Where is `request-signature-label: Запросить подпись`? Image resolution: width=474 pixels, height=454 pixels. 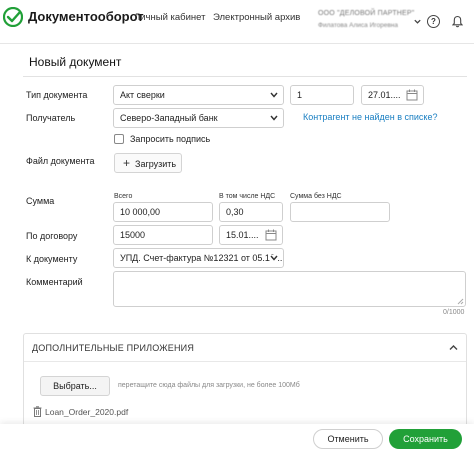
request-signature-label: Запросить подпись is located at coordinates (170, 139).